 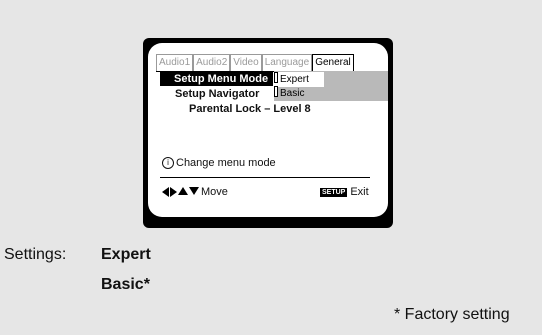 I want to click on option-submenu: Expert Basic, so click(x=331, y=86).